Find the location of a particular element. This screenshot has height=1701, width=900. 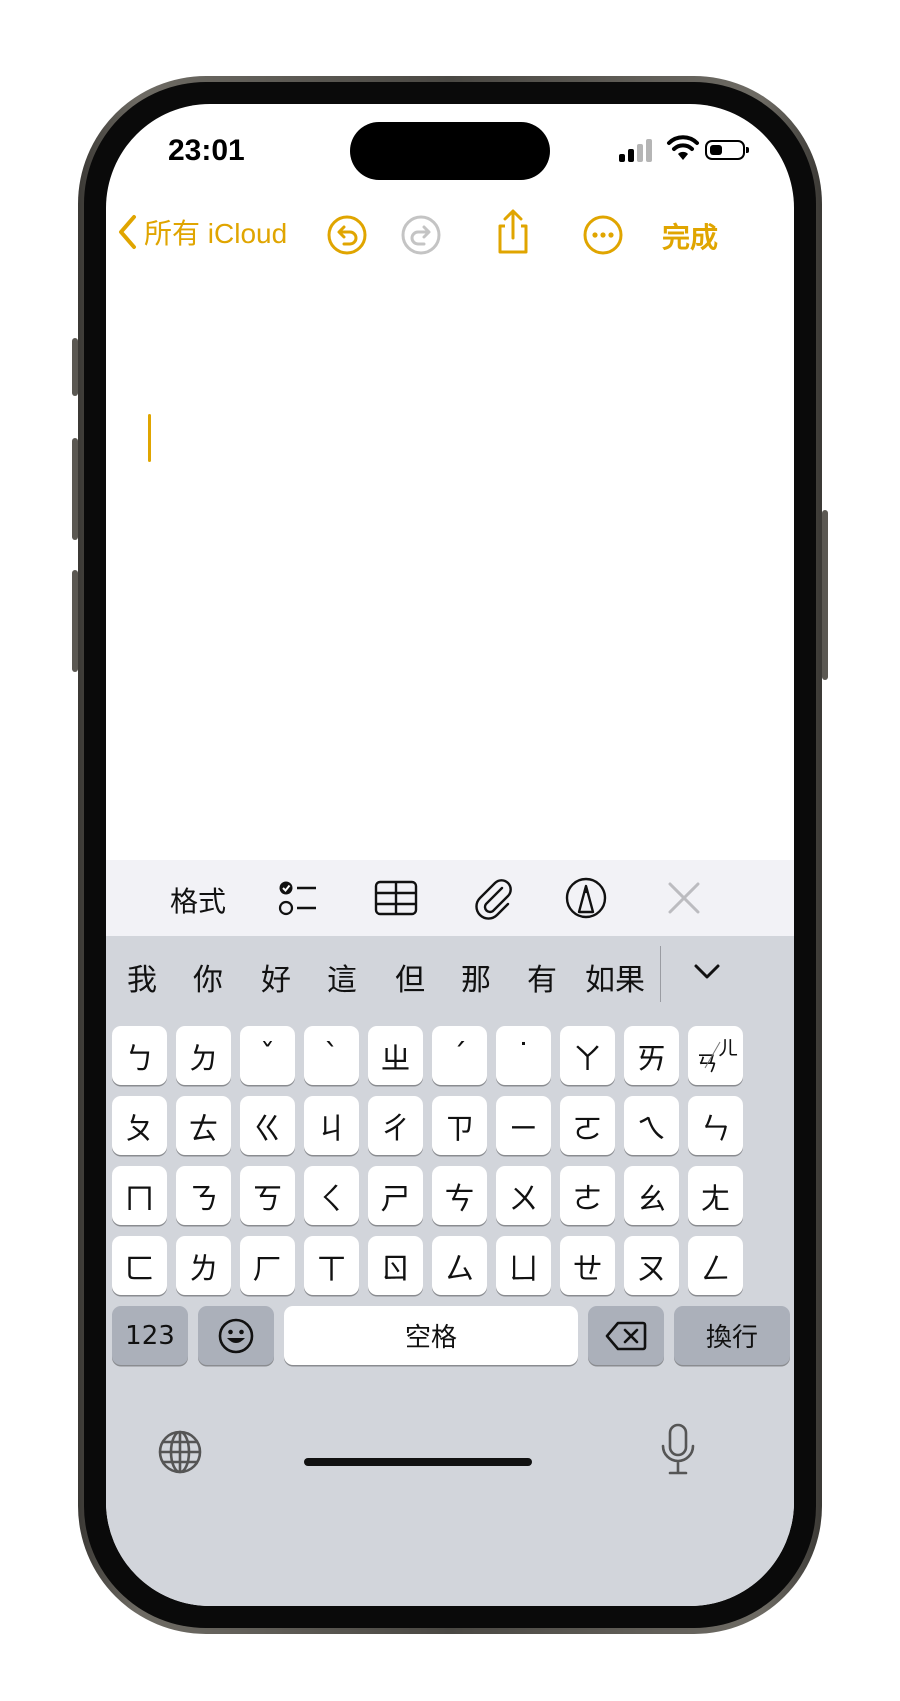

key: ㄊ is located at coordinates (203, 1125).